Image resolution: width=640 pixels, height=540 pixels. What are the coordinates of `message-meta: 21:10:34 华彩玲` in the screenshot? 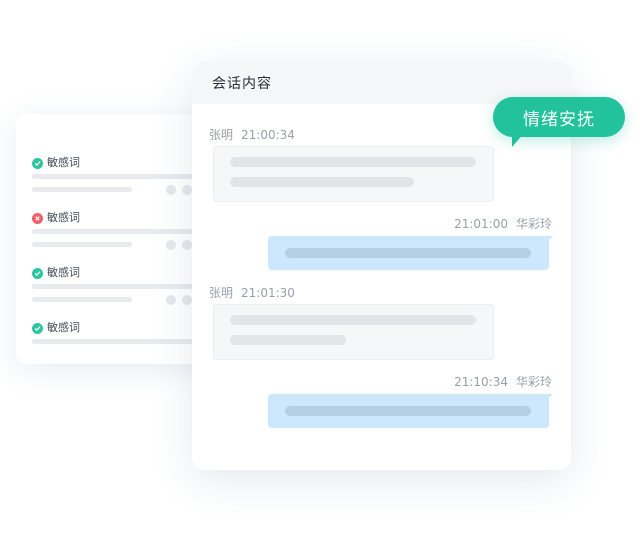 It's located at (503, 381).